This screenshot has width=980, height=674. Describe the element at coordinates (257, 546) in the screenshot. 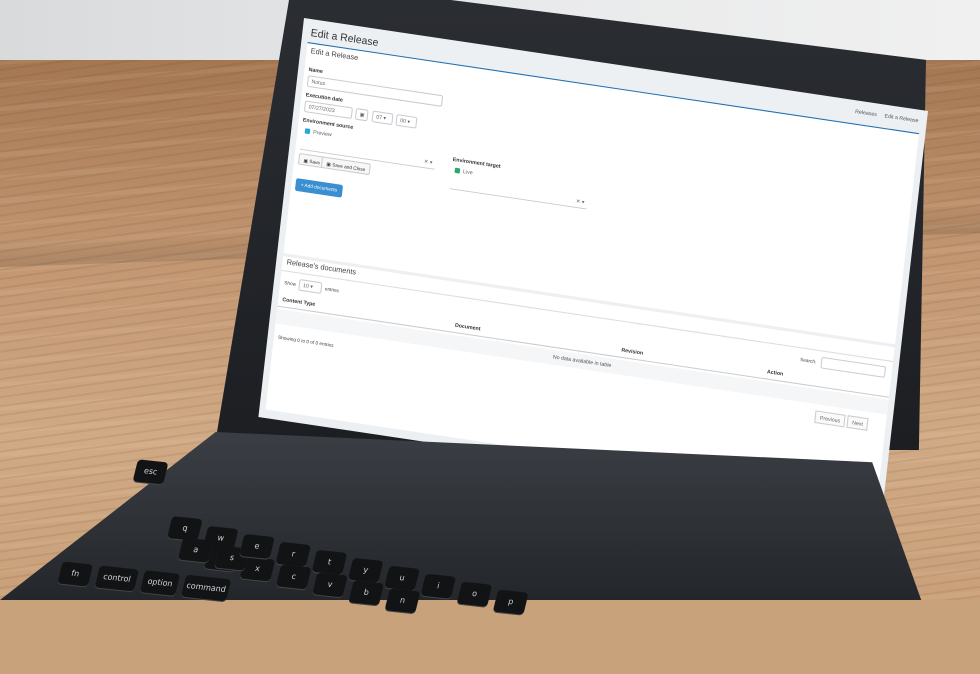

I see `key-e: e` at that location.